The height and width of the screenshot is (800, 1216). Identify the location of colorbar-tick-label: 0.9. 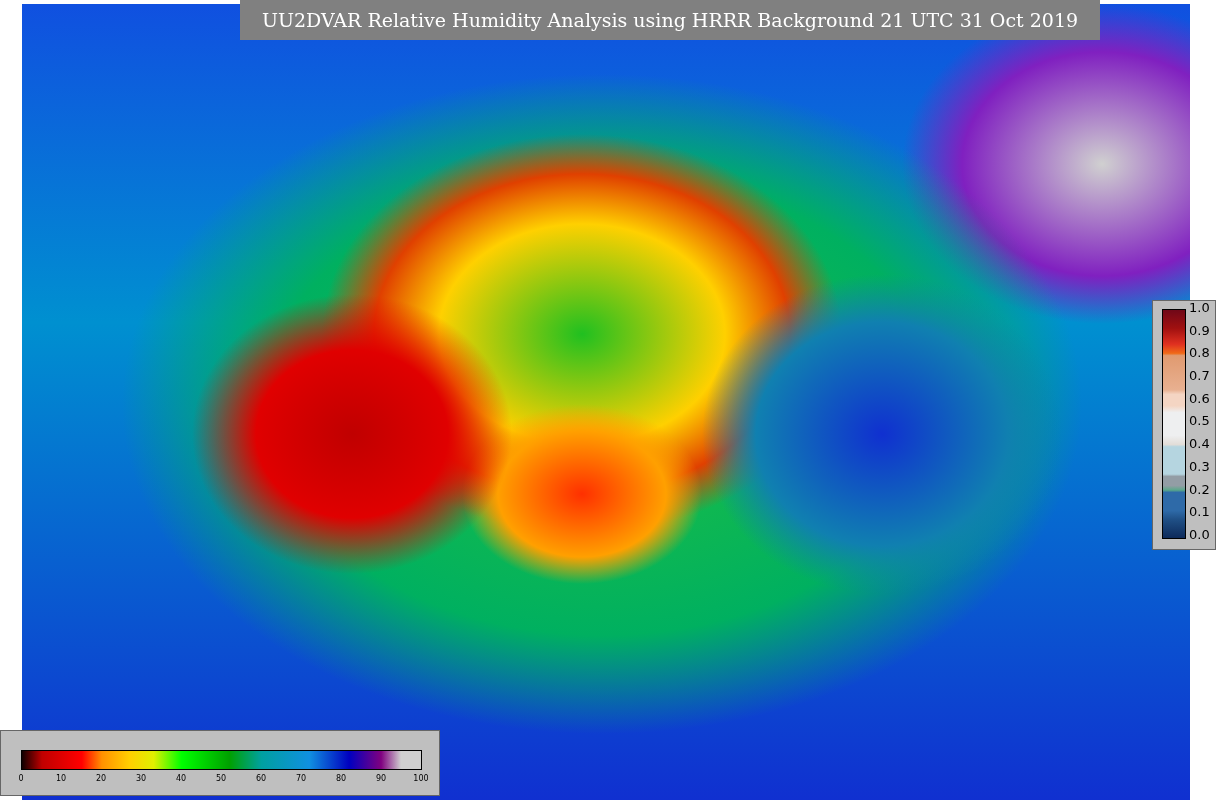
(1199, 330).